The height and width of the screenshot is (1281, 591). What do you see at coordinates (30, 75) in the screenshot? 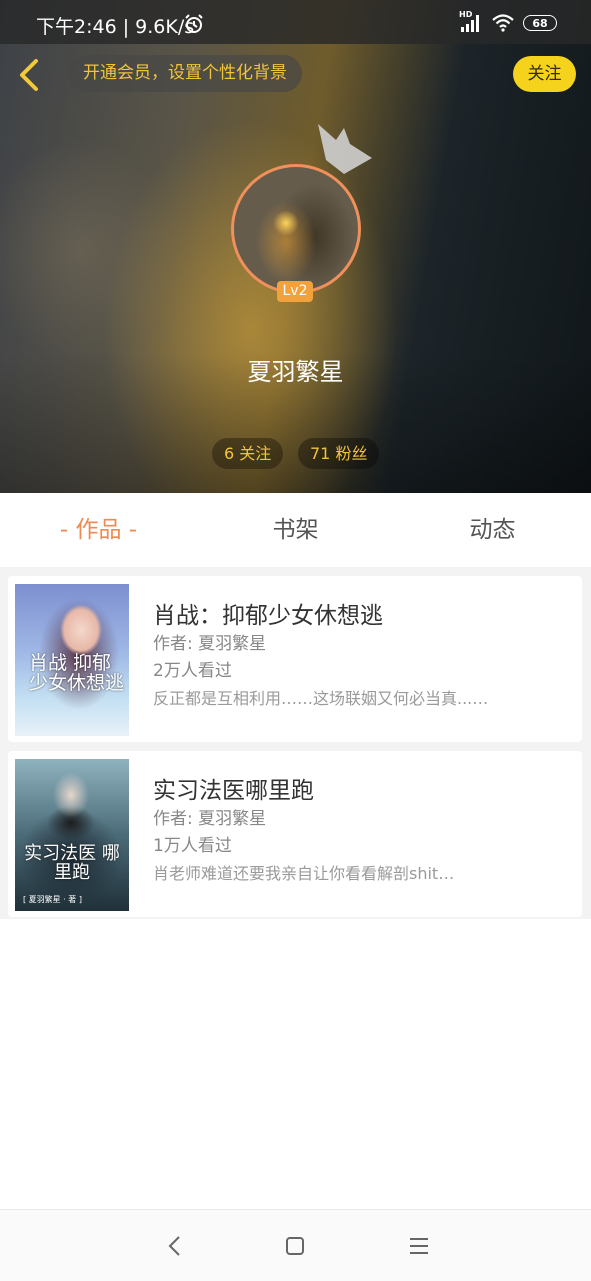
I see `back-arrow-icon` at bounding box center [30, 75].